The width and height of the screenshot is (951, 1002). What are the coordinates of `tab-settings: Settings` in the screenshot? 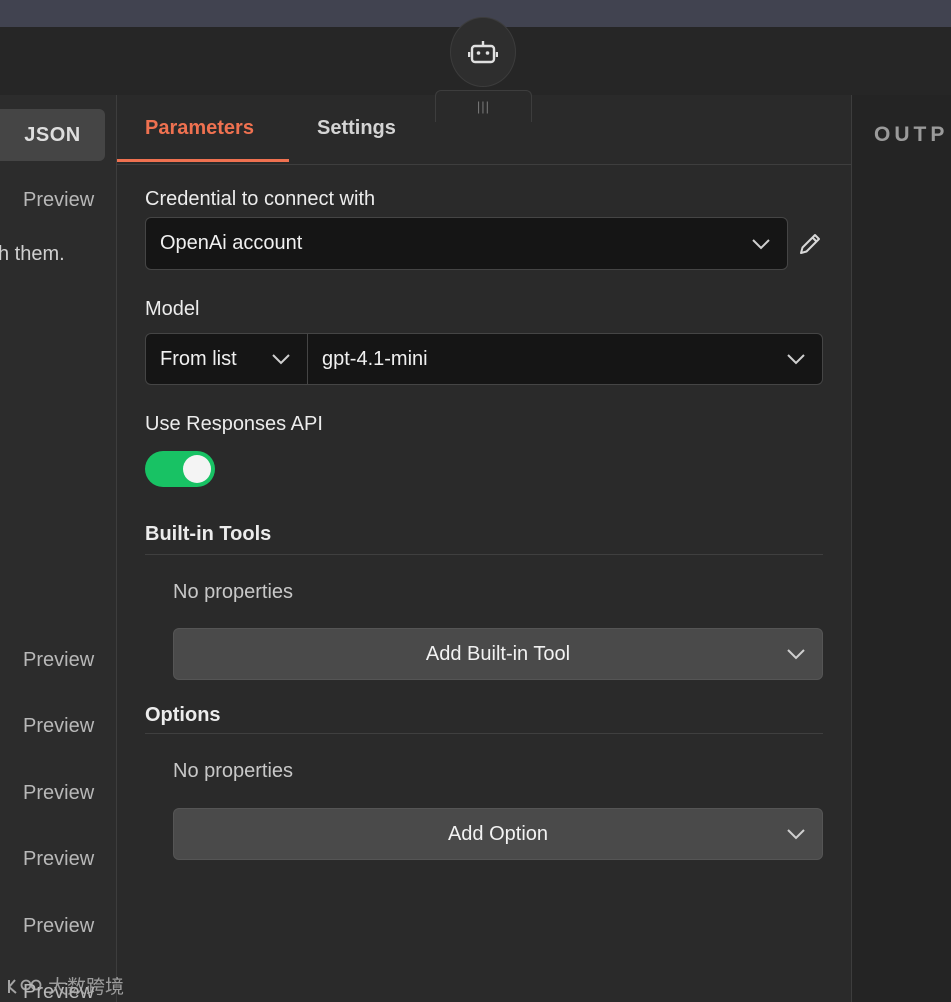 It's located at (356, 128).